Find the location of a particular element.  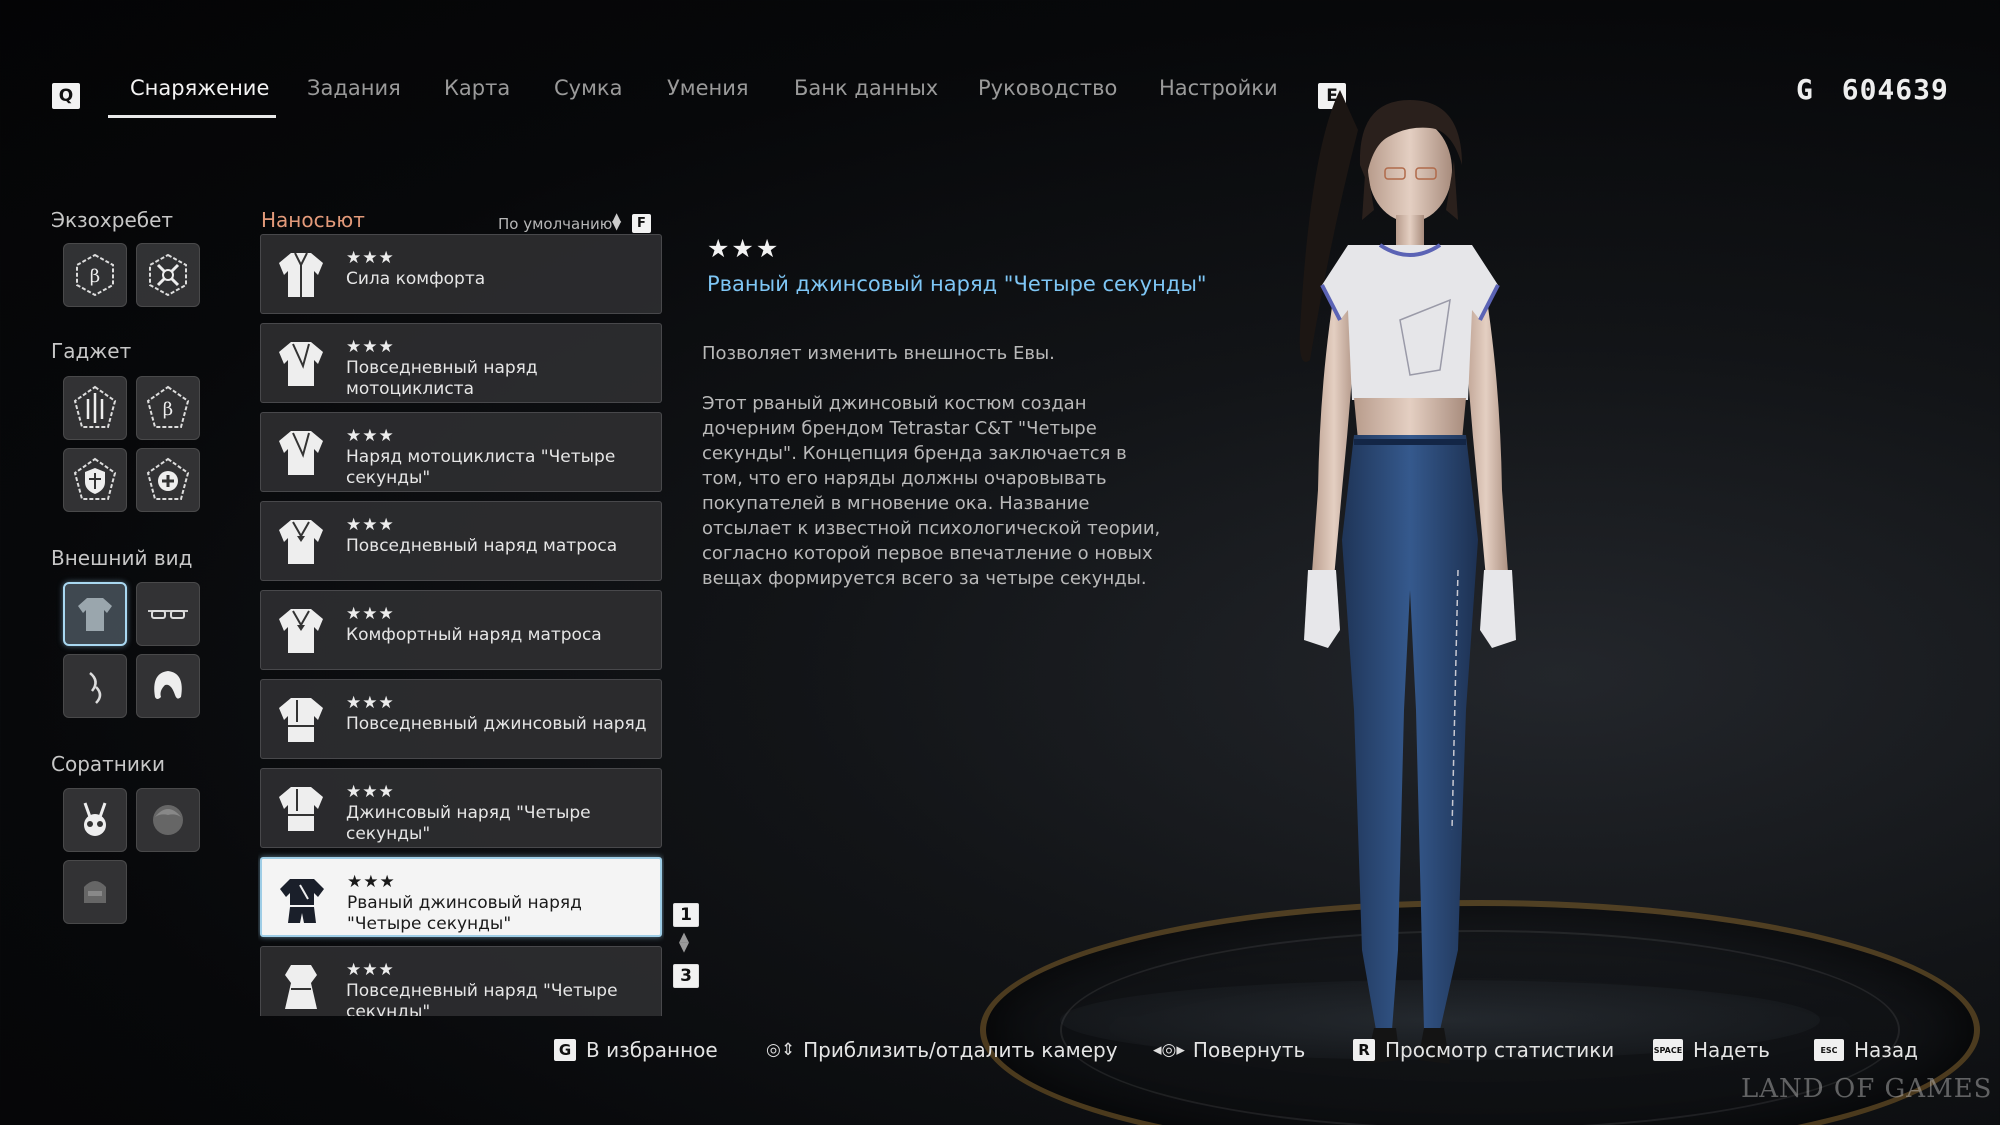

gadget-slot-2: β is located at coordinates (168, 408).